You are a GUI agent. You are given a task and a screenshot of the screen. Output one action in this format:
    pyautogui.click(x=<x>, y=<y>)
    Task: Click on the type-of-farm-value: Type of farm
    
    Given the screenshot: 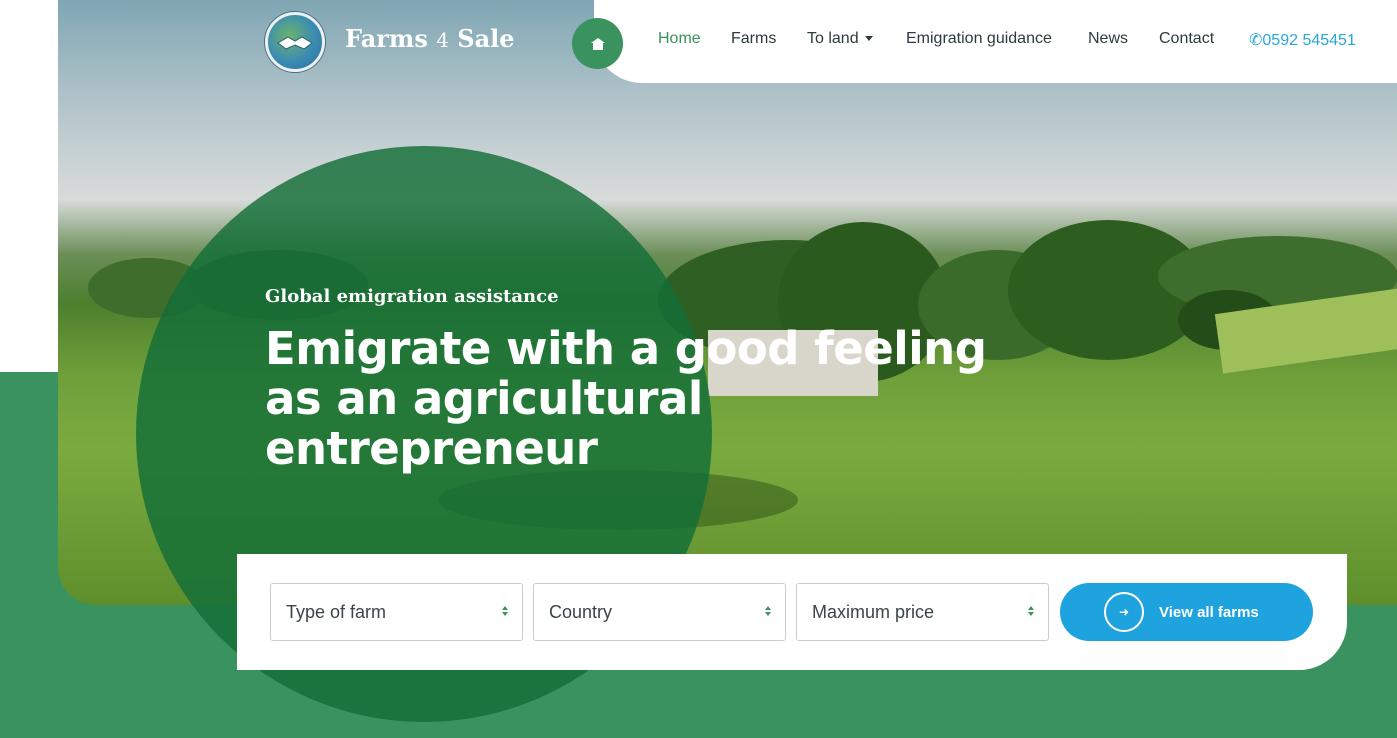 What is the action you would take?
    pyautogui.click(x=336, y=612)
    